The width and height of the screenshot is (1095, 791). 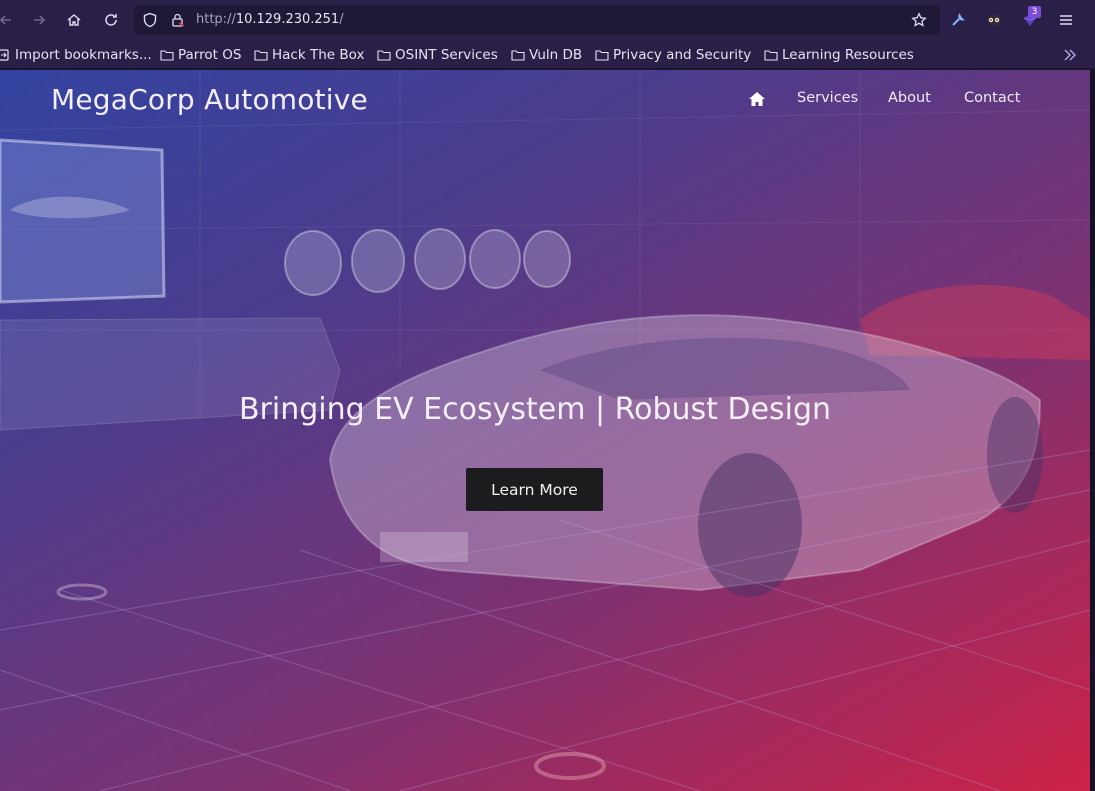 I want to click on bookmark-folder: OSINT Services, so click(x=437, y=54).